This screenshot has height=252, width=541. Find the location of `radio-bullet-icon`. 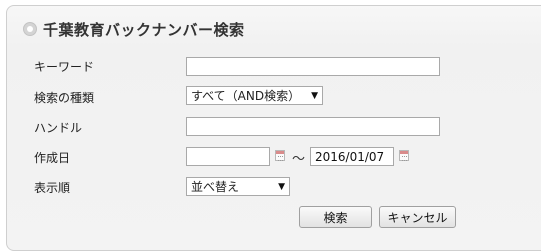

radio-bullet-icon is located at coordinates (30, 29).